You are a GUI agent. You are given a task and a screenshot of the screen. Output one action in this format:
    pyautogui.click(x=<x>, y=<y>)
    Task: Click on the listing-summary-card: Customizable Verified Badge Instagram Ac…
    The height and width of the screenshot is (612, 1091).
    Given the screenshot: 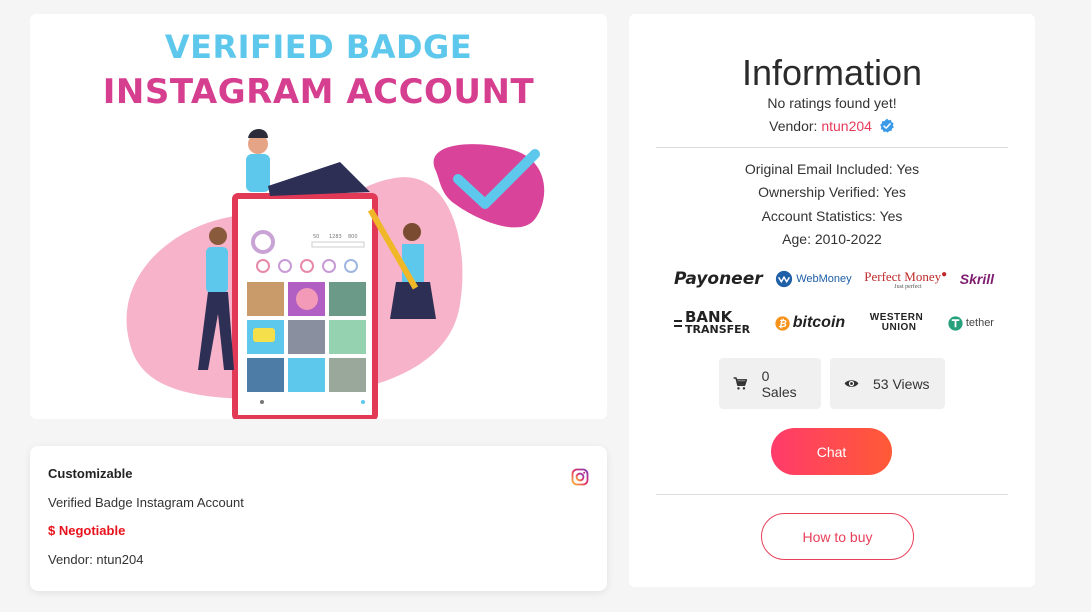 What is the action you would take?
    pyautogui.click(x=318, y=518)
    